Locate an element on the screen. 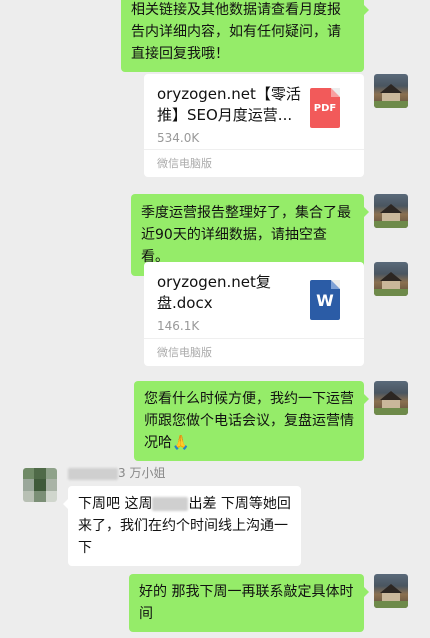 This screenshot has width=430, height=638. message-outgoing-4: 好的 那我下周一再联系敲定具体时间 is located at coordinates (249, 603).